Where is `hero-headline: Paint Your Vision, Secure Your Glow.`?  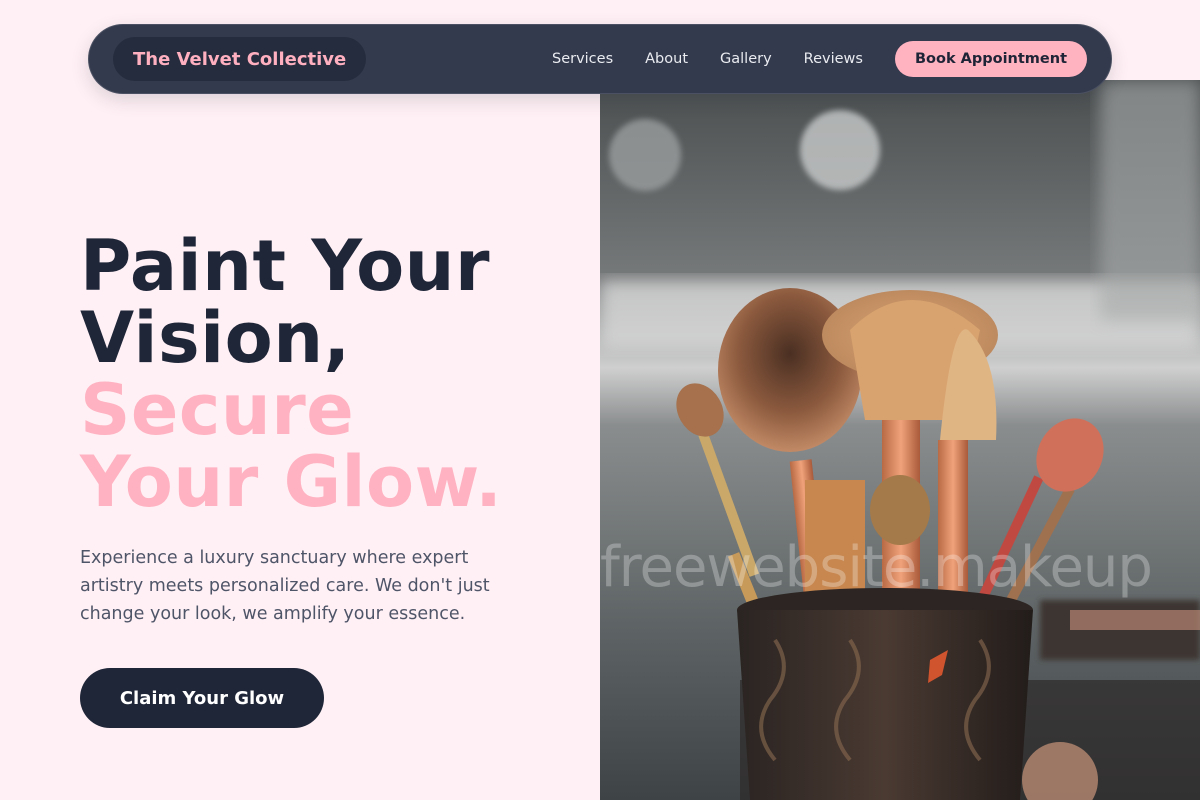 hero-headline: Paint Your Vision, Secure Your Glow. is located at coordinates (291, 374).